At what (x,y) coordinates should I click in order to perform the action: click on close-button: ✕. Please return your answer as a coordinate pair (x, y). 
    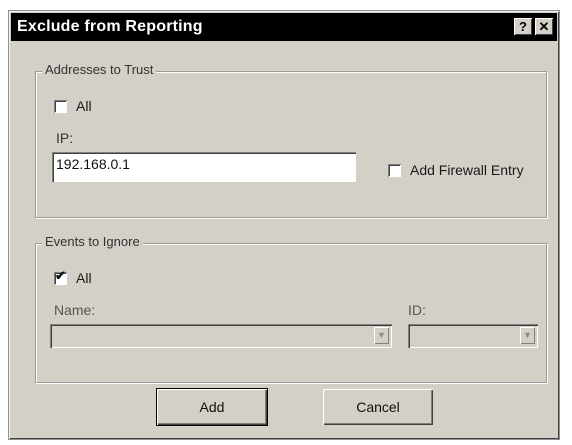
    Looking at the image, I should click on (544, 26).